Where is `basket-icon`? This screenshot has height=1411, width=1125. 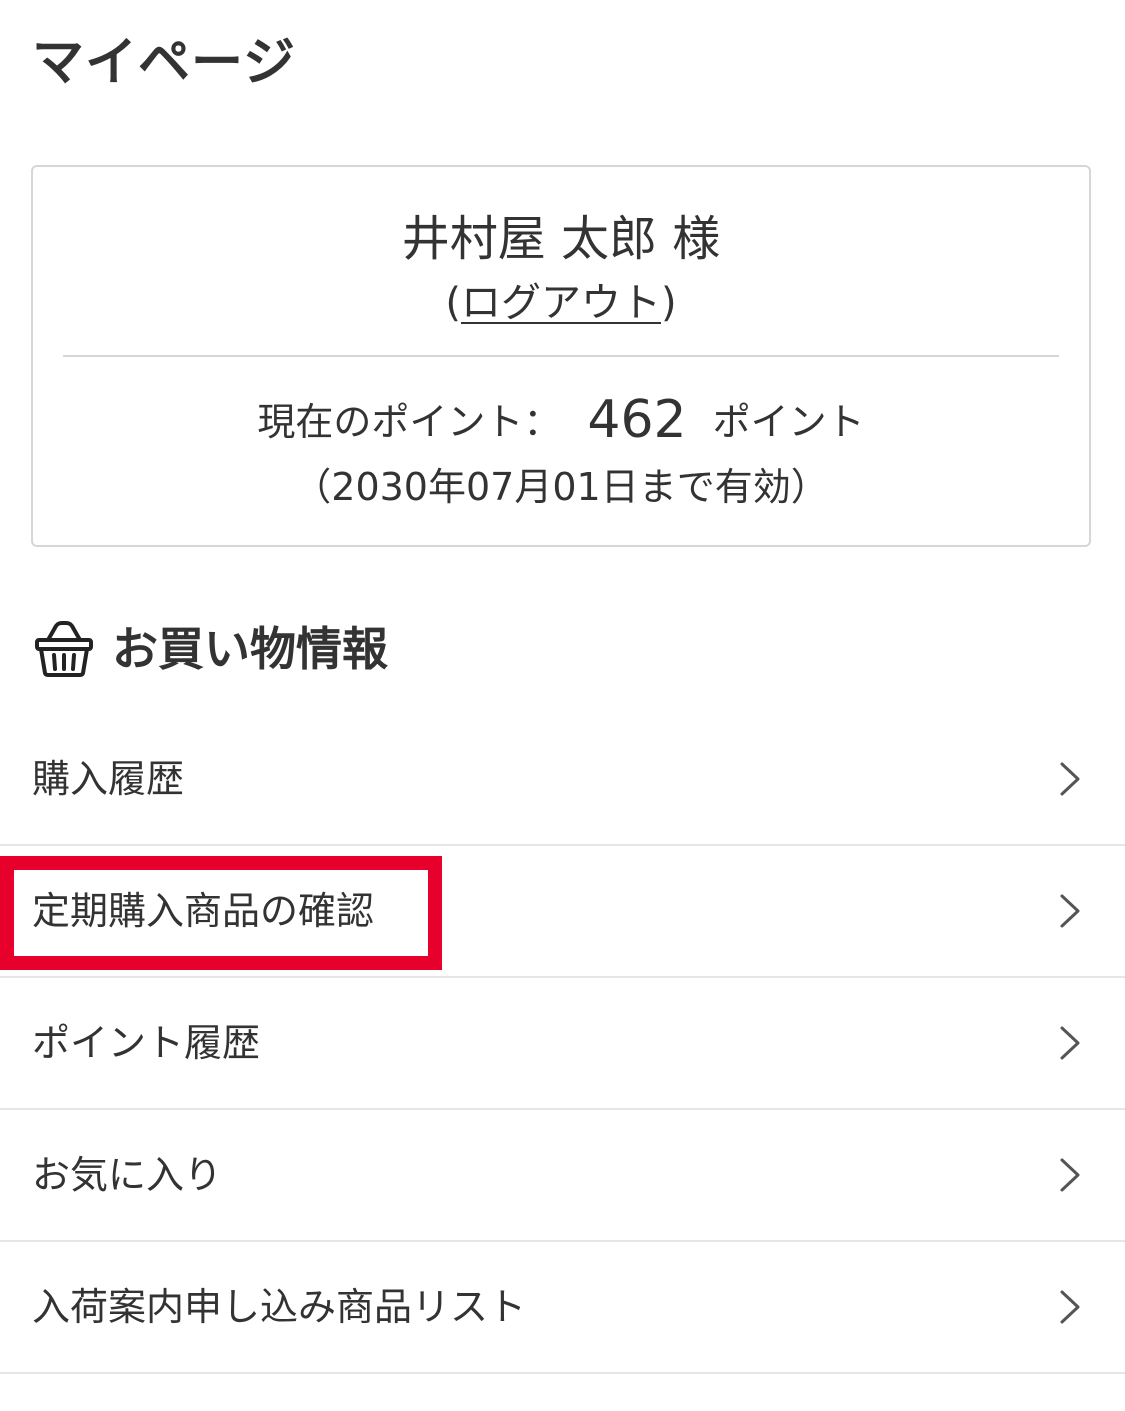
basket-icon is located at coordinates (64, 649).